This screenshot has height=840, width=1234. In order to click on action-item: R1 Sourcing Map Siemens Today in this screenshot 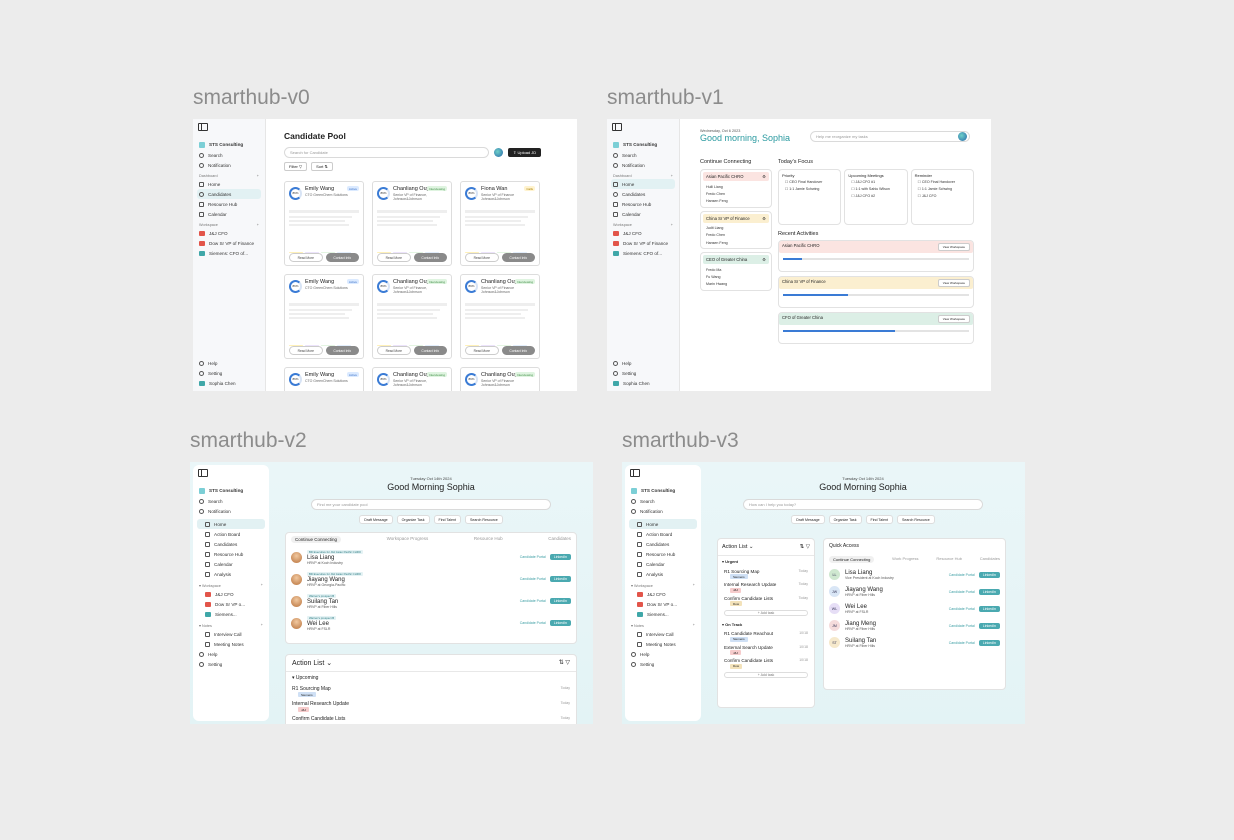, I will do `click(766, 574)`.